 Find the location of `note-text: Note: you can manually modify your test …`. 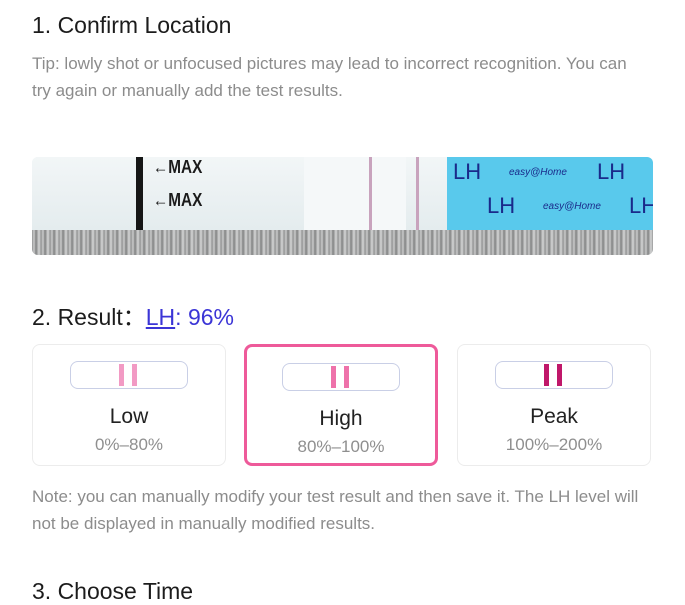

note-text: Note: you can manually modify your test … is located at coordinates (335, 510).